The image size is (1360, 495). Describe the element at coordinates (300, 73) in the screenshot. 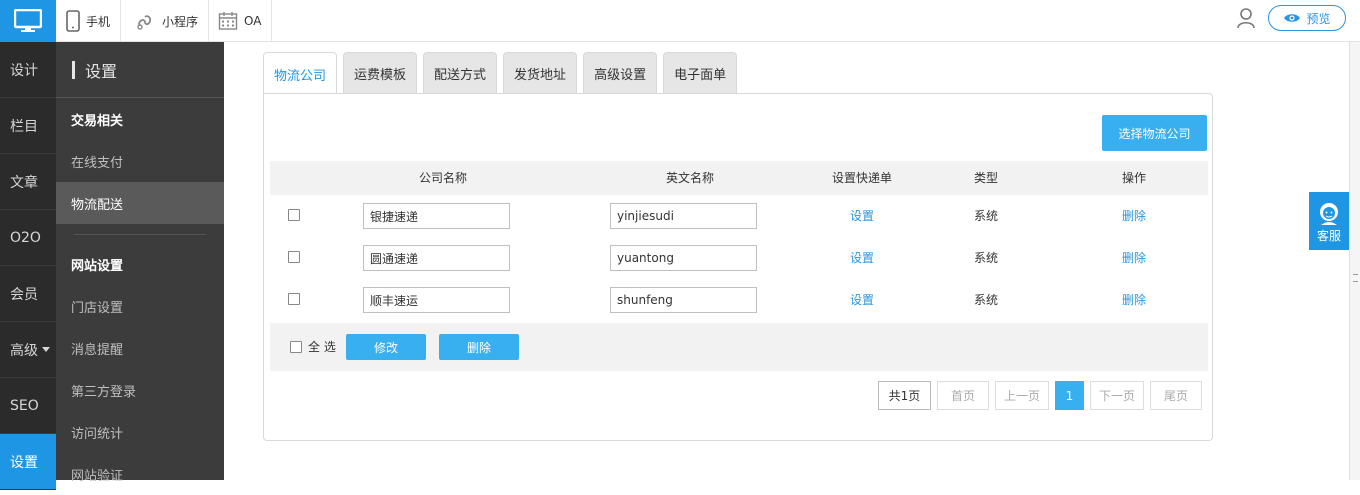

I see `tab-logistics-company: 物流公司` at that location.